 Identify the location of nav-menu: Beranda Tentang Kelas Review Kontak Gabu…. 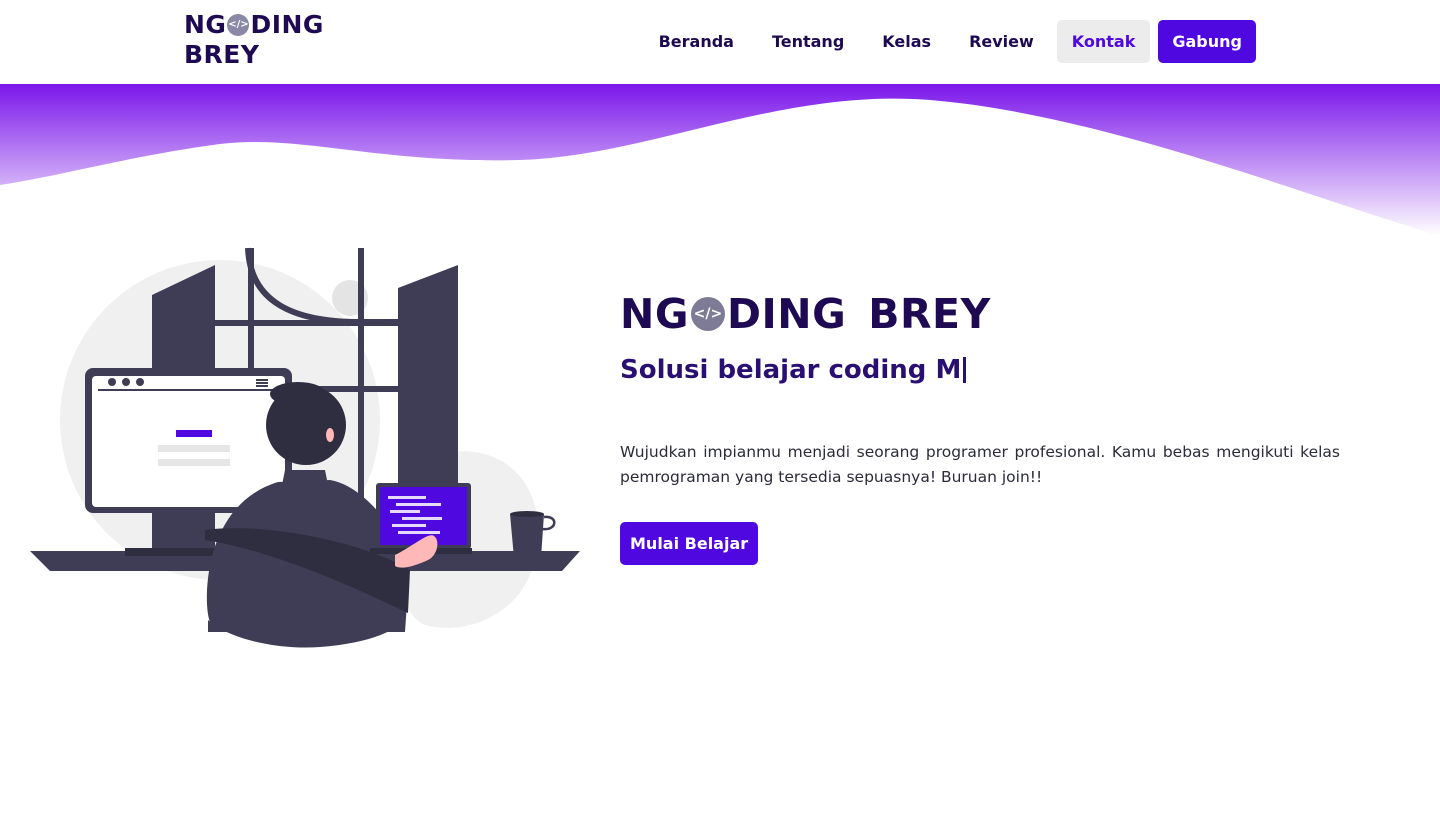
(950, 41).